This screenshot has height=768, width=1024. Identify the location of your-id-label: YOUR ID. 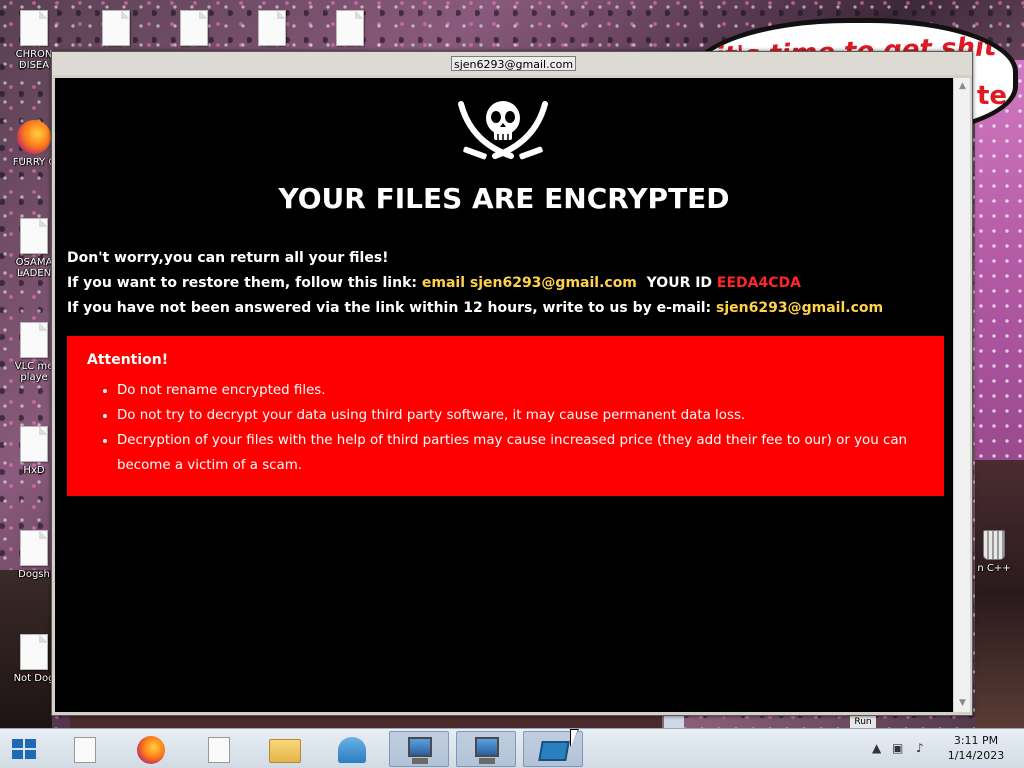
(676, 283).